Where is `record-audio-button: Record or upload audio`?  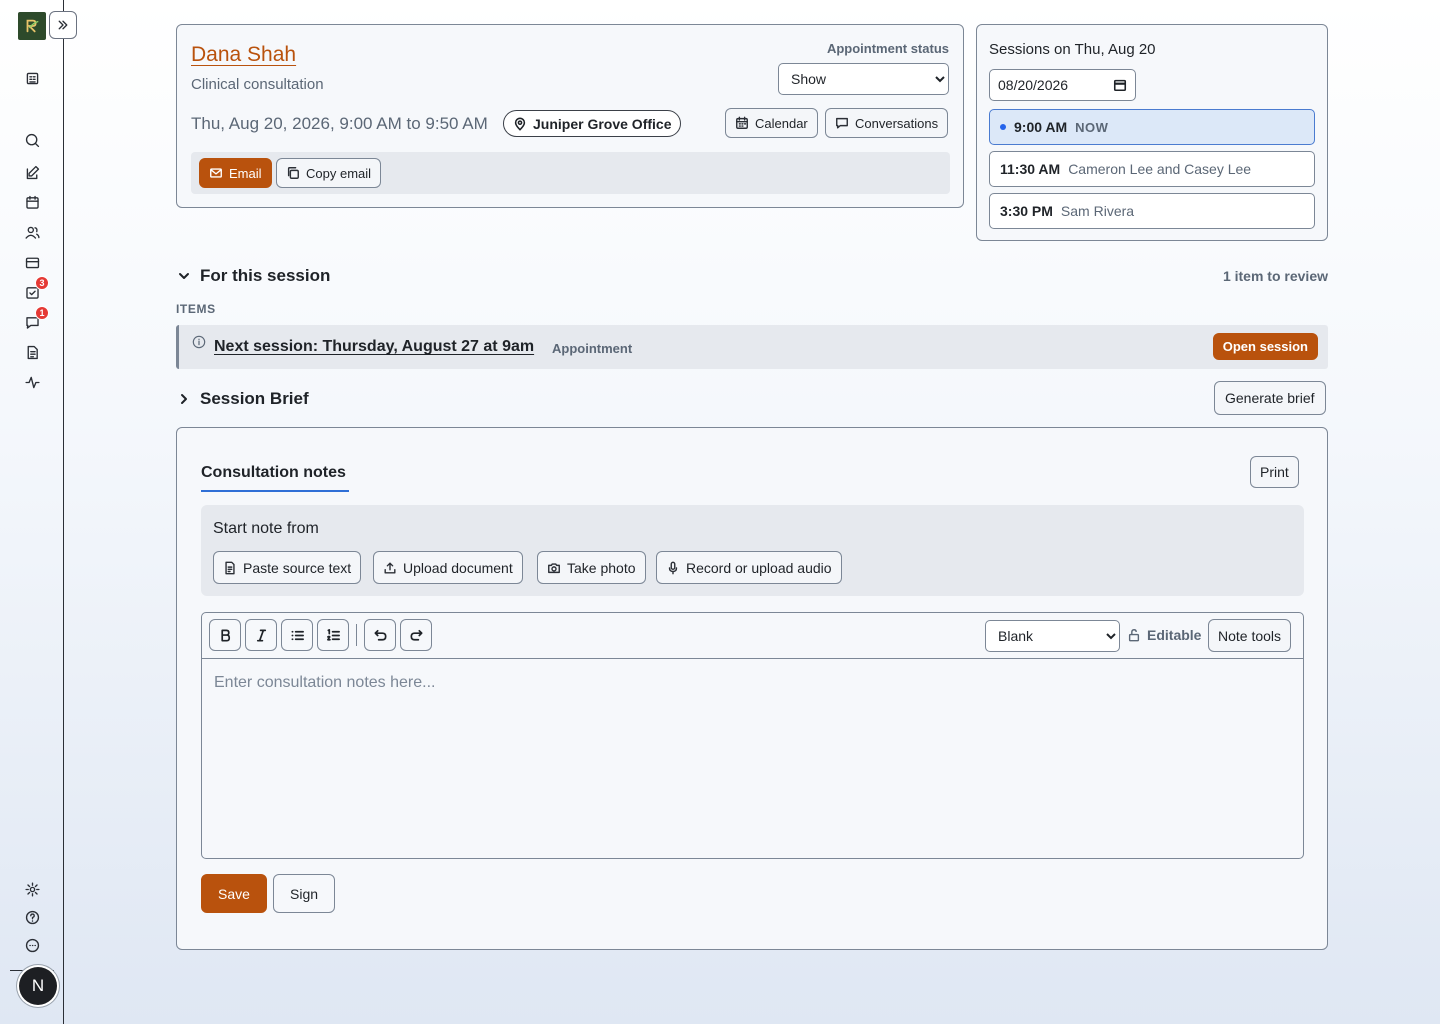
record-audio-button: Record or upload audio is located at coordinates (749, 567).